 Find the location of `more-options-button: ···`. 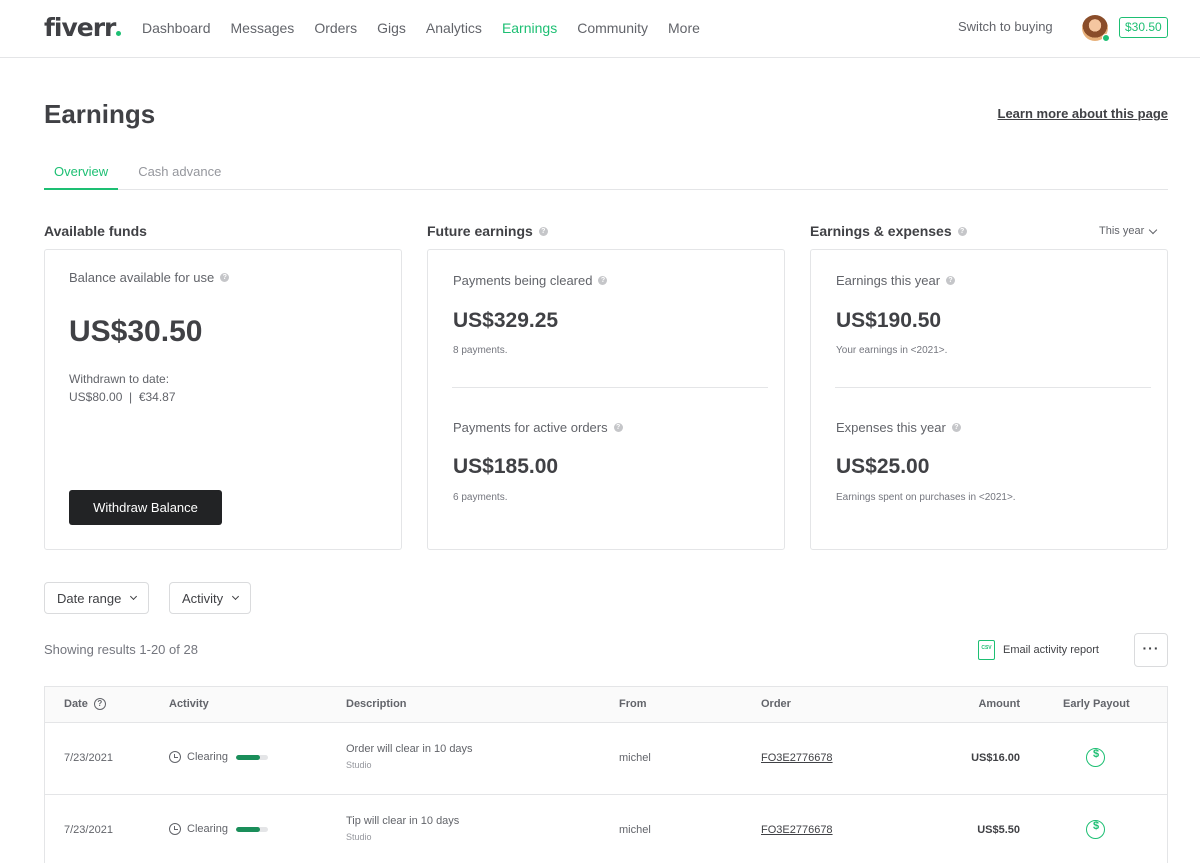

more-options-button: ··· is located at coordinates (1151, 650).